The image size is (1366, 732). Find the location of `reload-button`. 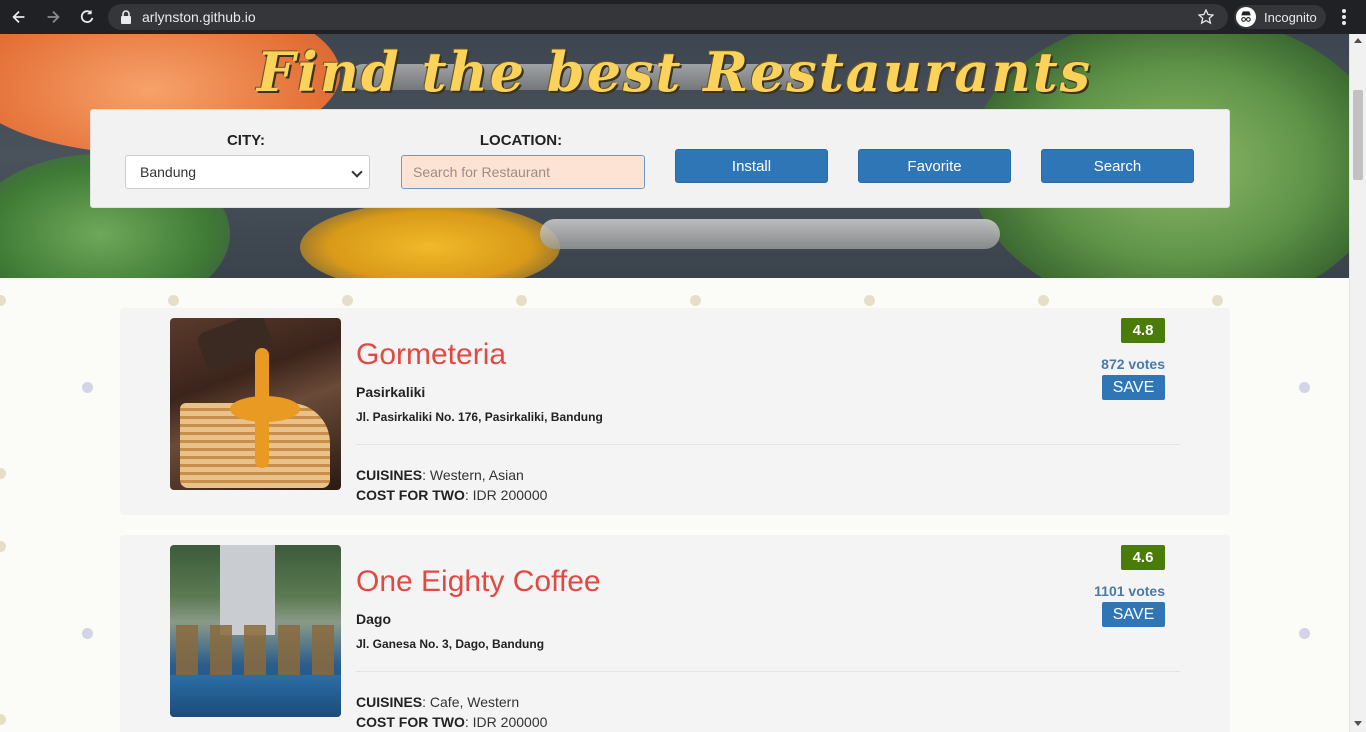

reload-button is located at coordinates (87, 17).